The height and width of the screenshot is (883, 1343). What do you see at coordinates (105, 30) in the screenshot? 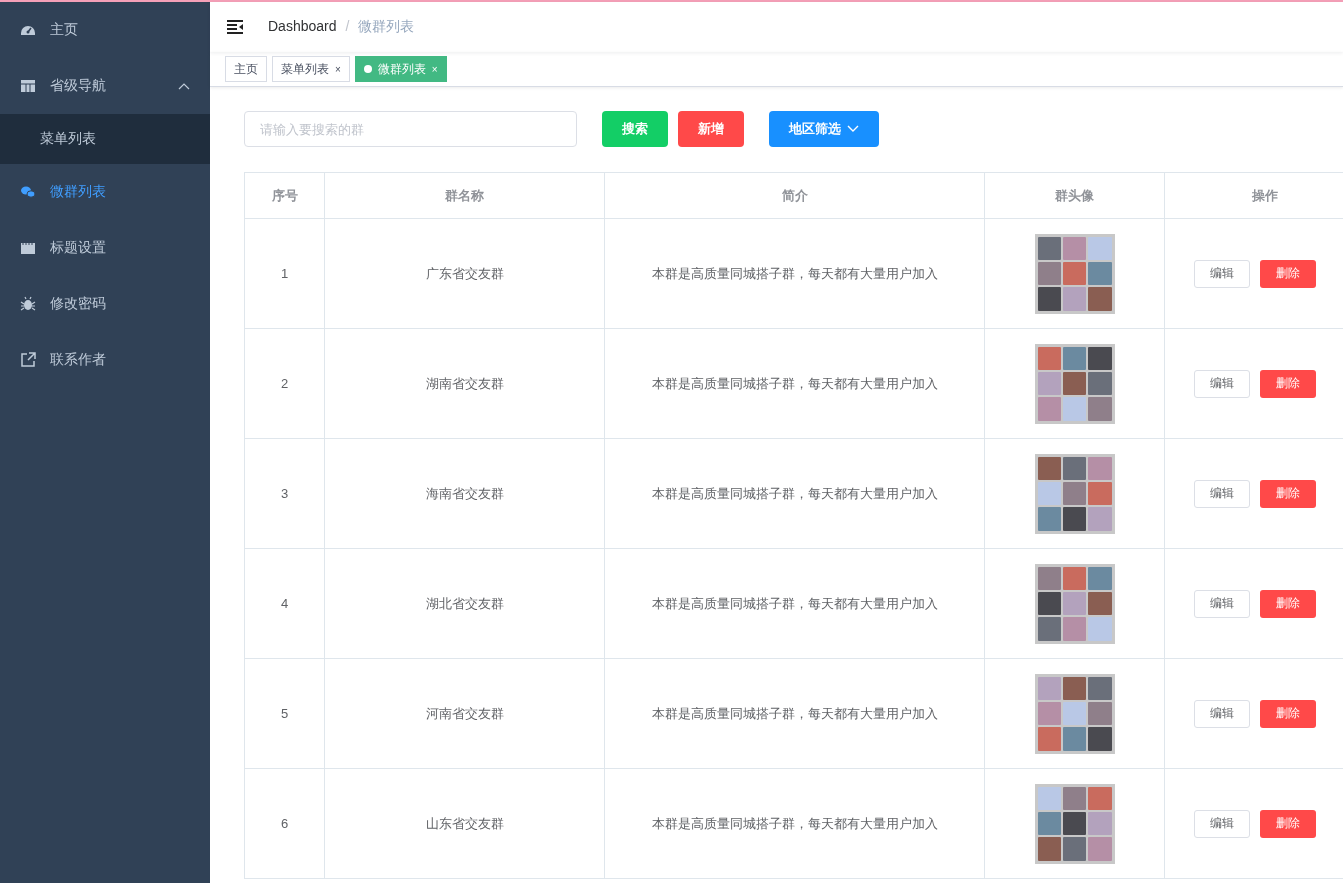
I see `sidebar-item: 主页` at bounding box center [105, 30].